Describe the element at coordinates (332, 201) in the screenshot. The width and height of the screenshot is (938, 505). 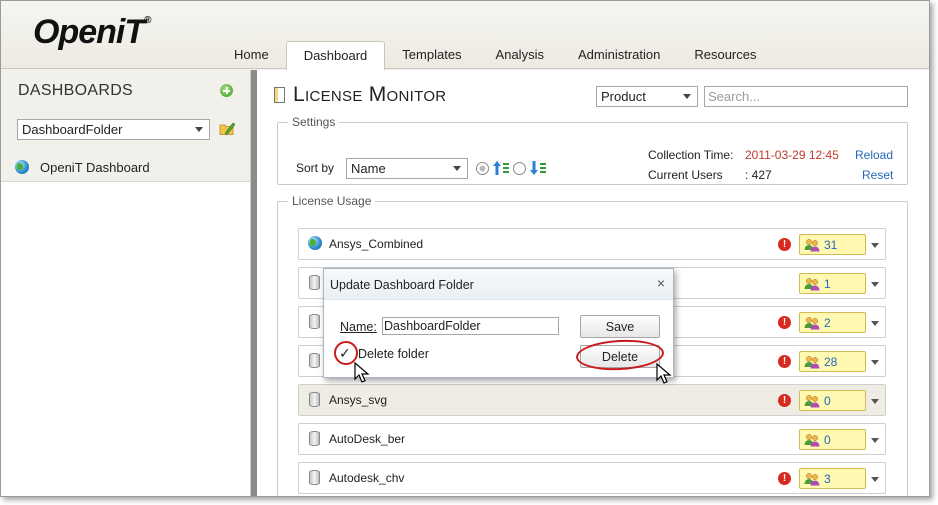
I see `license-usage-legend: License Usage` at that location.